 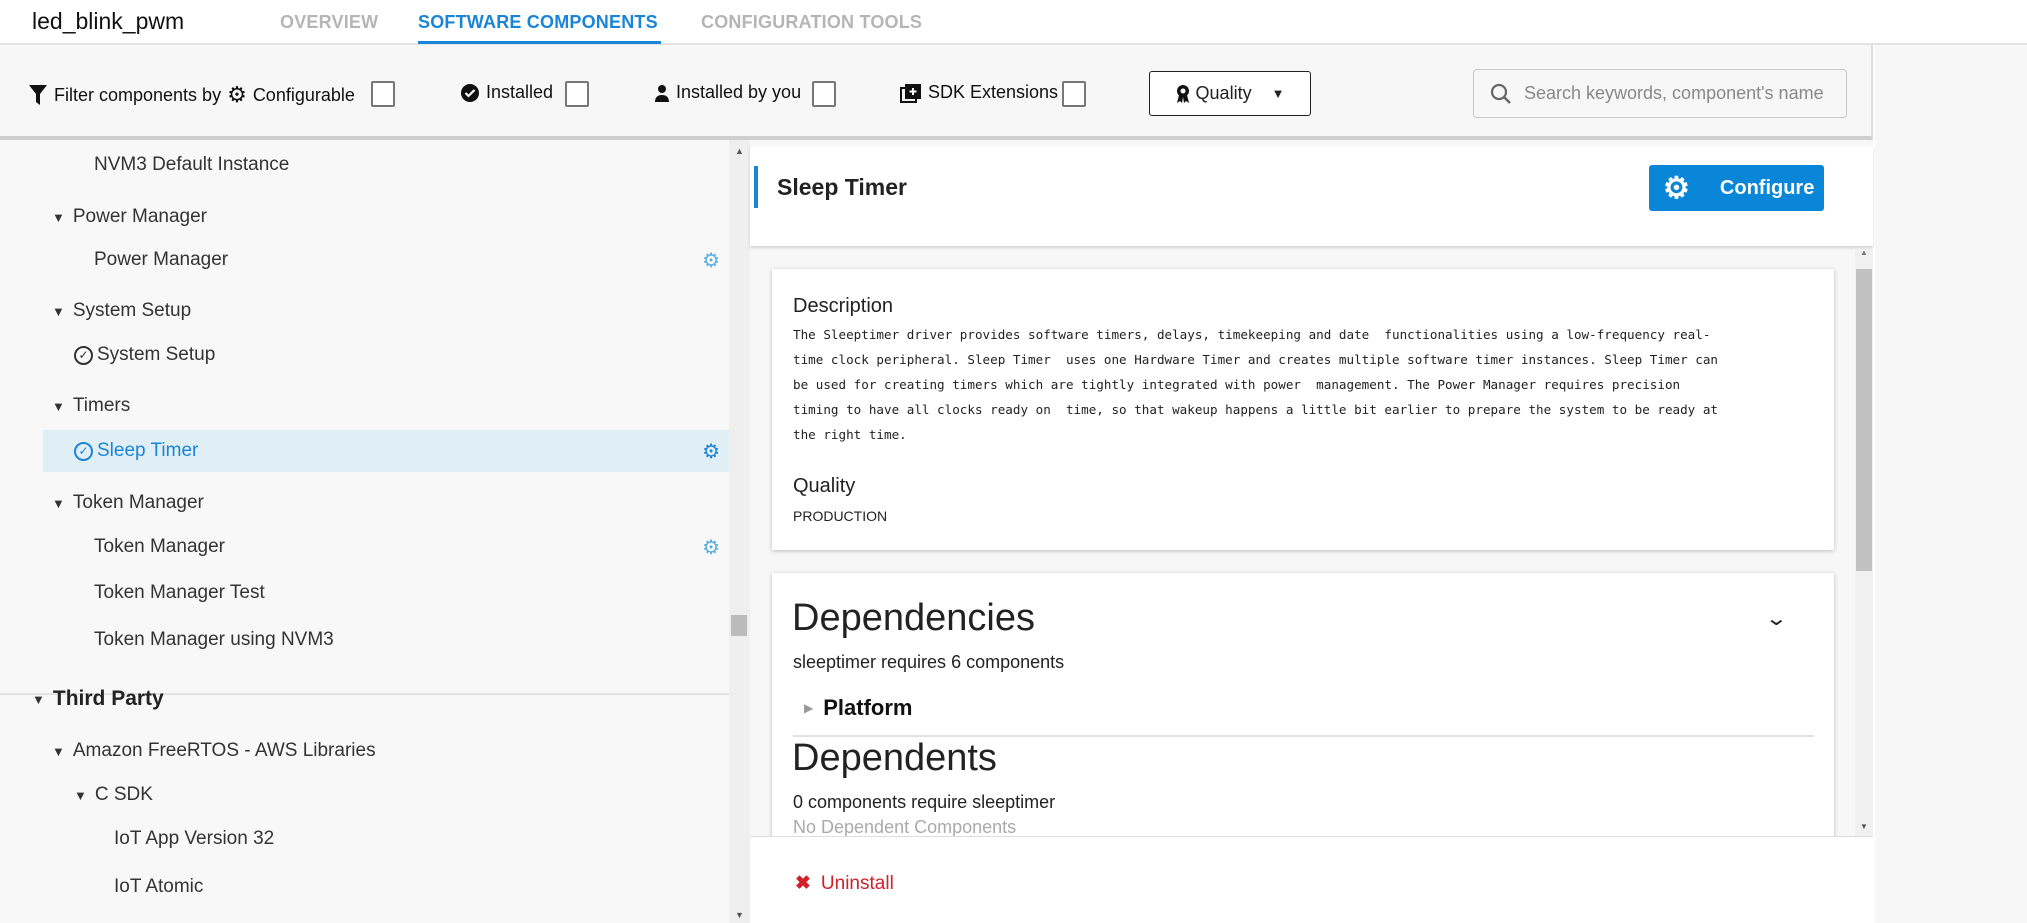 I want to click on filter-icon, so click(x=38, y=95).